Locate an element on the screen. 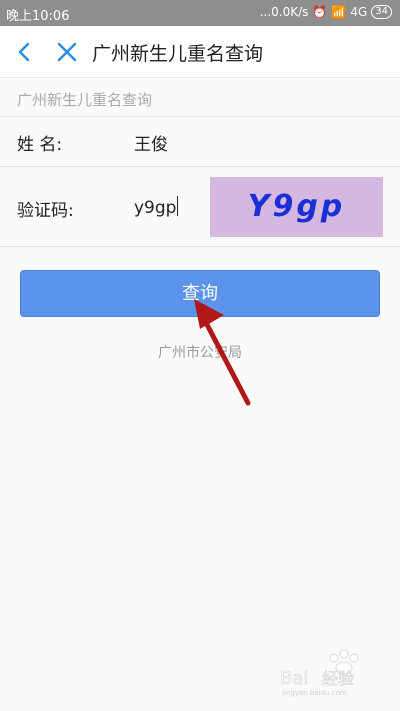 The image size is (400, 711). section-header-text: 广州新生儿重名查询 is located at coordinates (85, 100).